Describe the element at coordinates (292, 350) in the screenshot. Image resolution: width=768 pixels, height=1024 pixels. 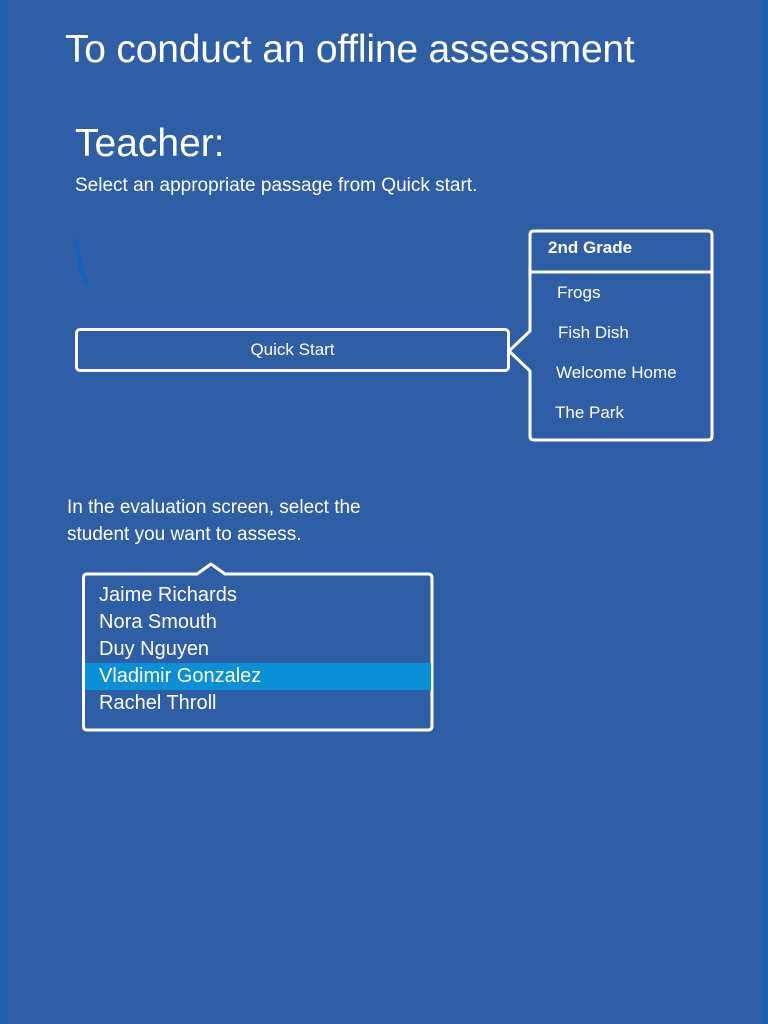
I see `quick-start-button: Quick Start` at that location.